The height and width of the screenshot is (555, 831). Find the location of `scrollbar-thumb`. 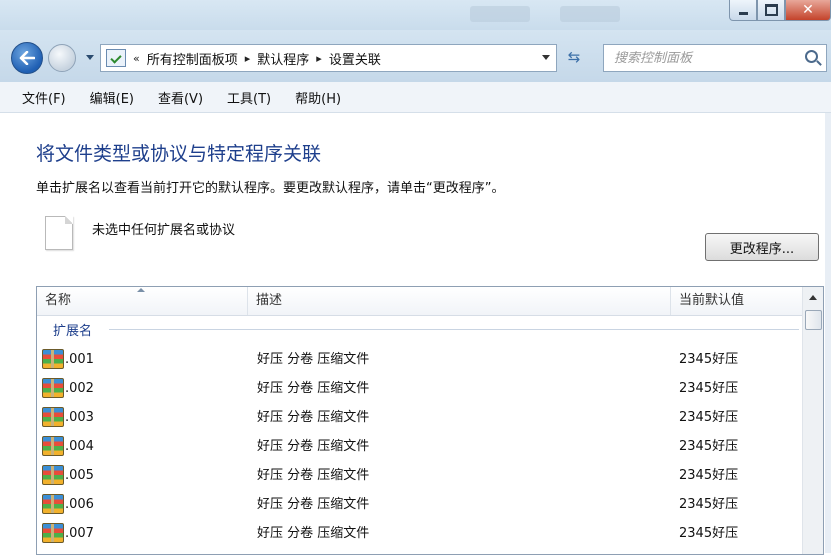

scrollbar-thumb is located at coordinates (813, 320).